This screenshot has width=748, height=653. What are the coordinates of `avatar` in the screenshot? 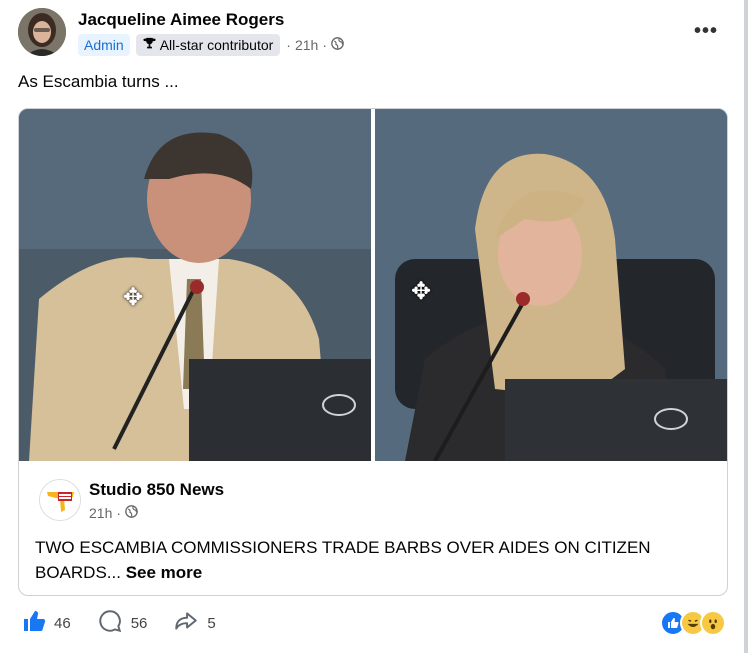 It's located at (42, 32).